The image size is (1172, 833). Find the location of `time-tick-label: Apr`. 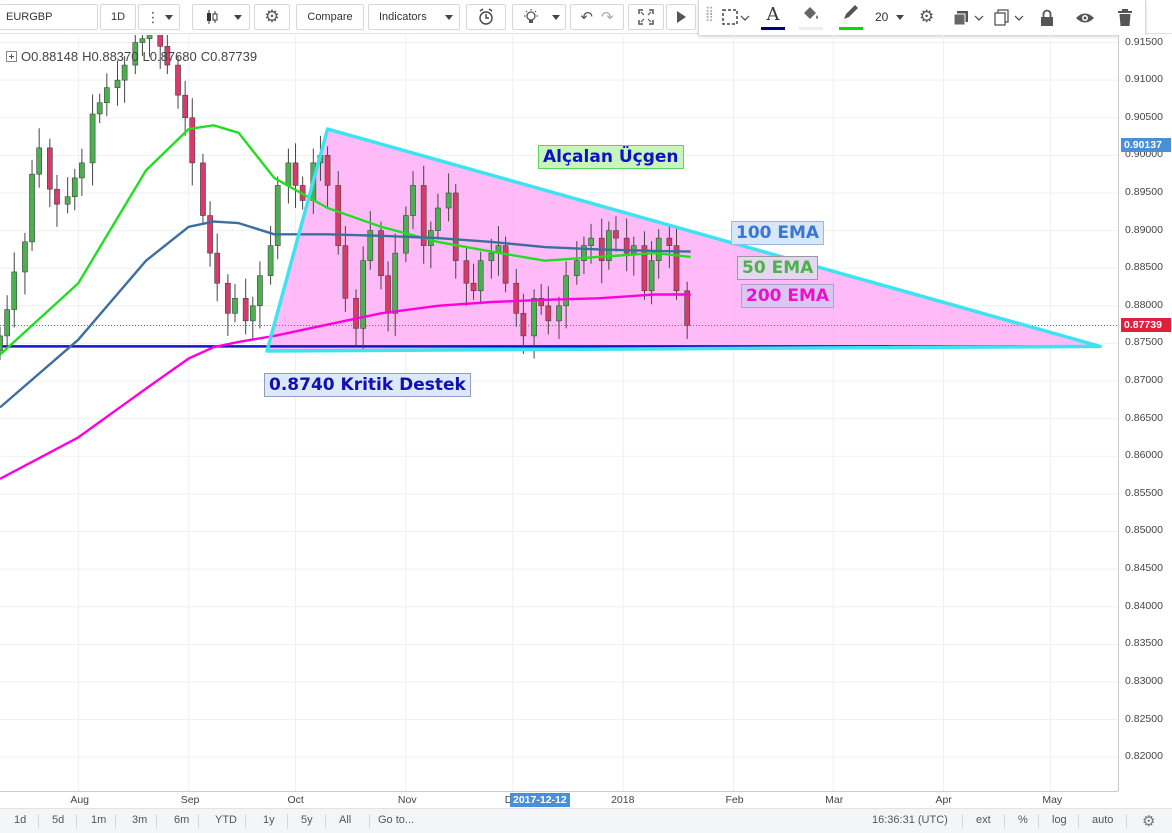

time-tick-label: Apr is located at coordinates (943, 800).